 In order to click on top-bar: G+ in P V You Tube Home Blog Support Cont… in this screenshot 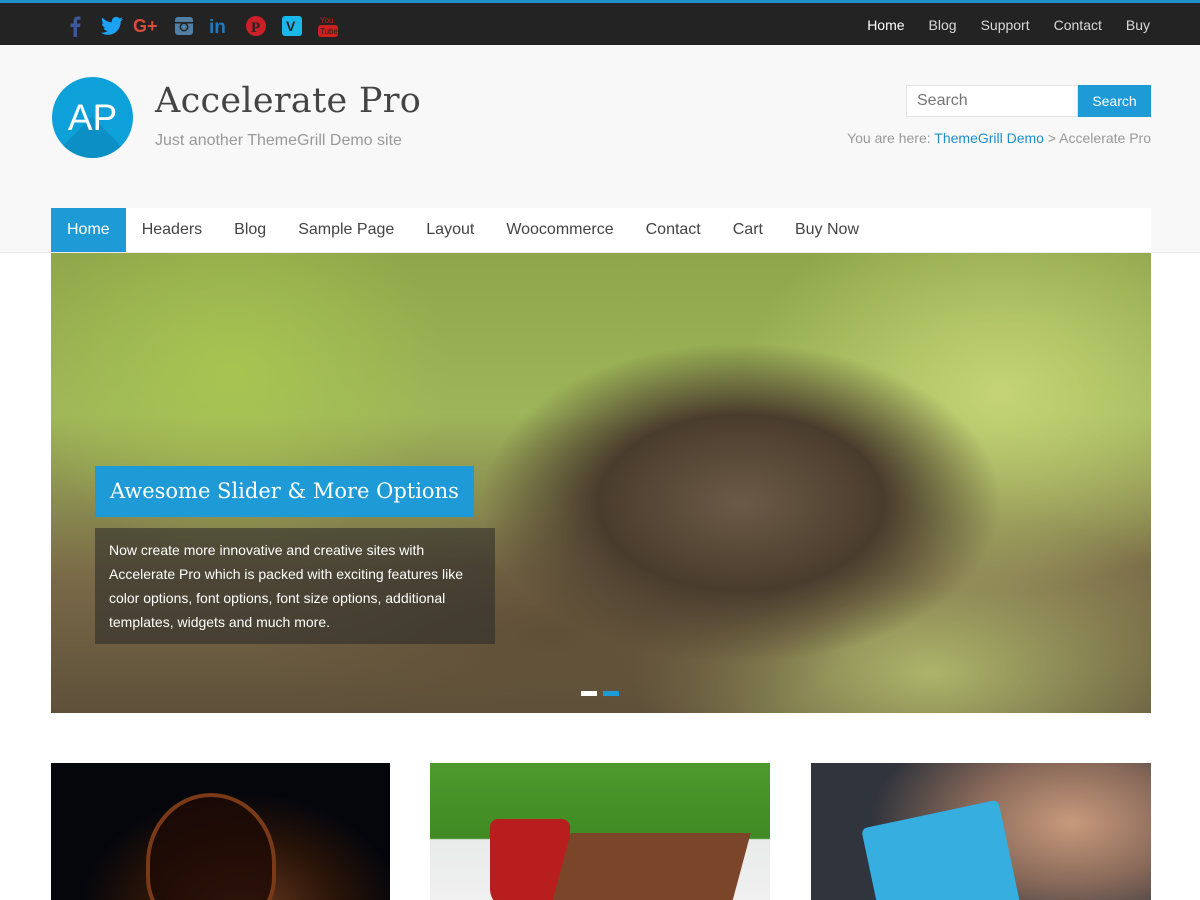, I will do `click(600, 22)`.